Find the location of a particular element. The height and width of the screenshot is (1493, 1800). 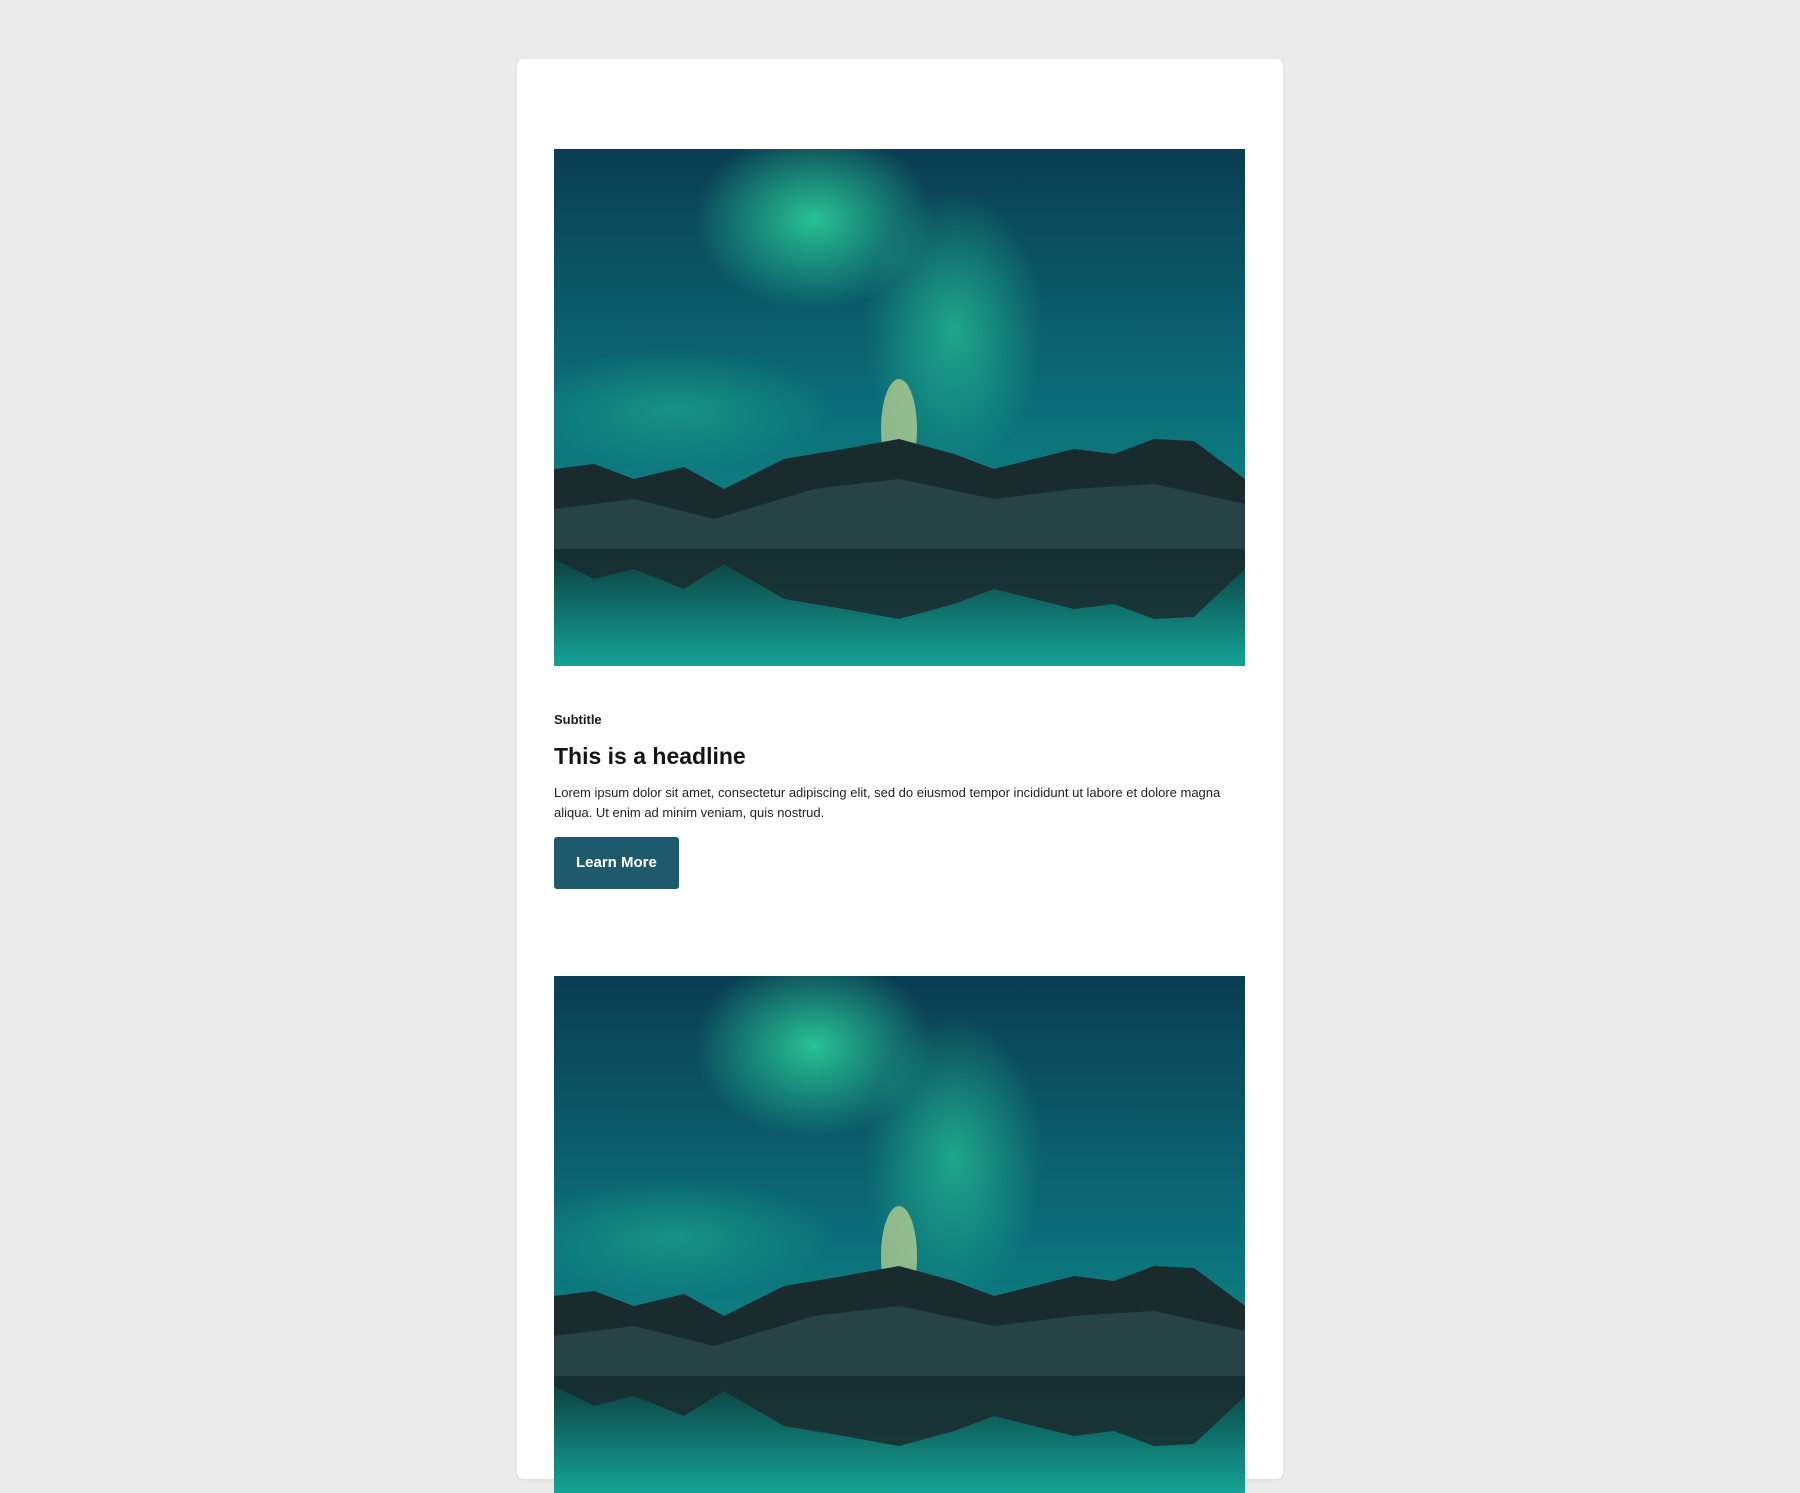

headline: This is a headline is located at coordinates (650, 756).